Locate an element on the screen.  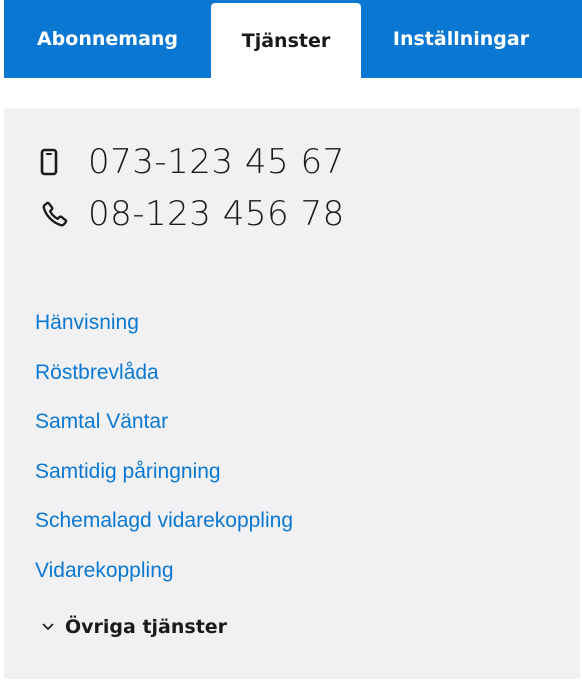
landline-number-row: 08-123 456 78 is located at coordinates (192, 214).